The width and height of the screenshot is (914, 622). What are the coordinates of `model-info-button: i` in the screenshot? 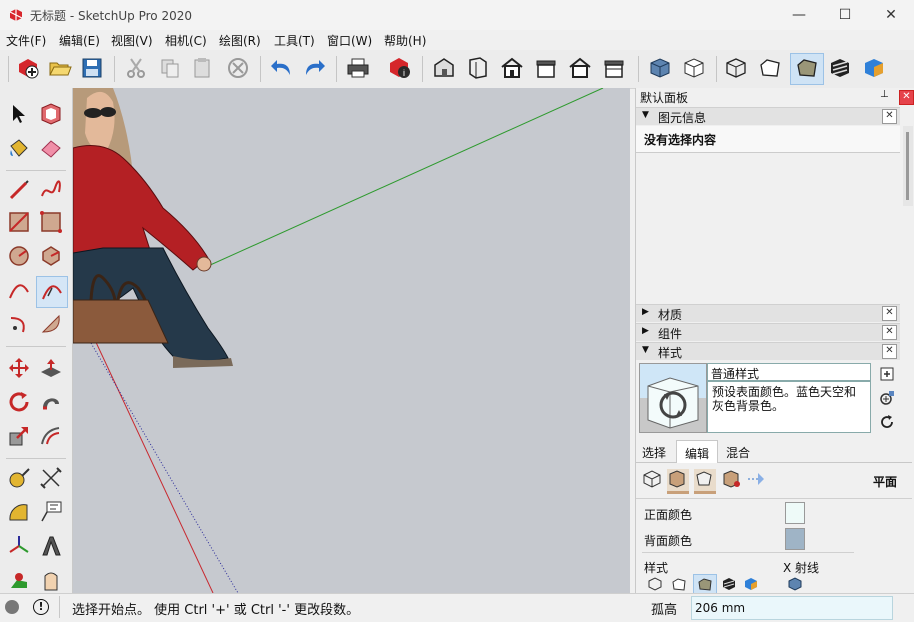 It's located at (400, 69).